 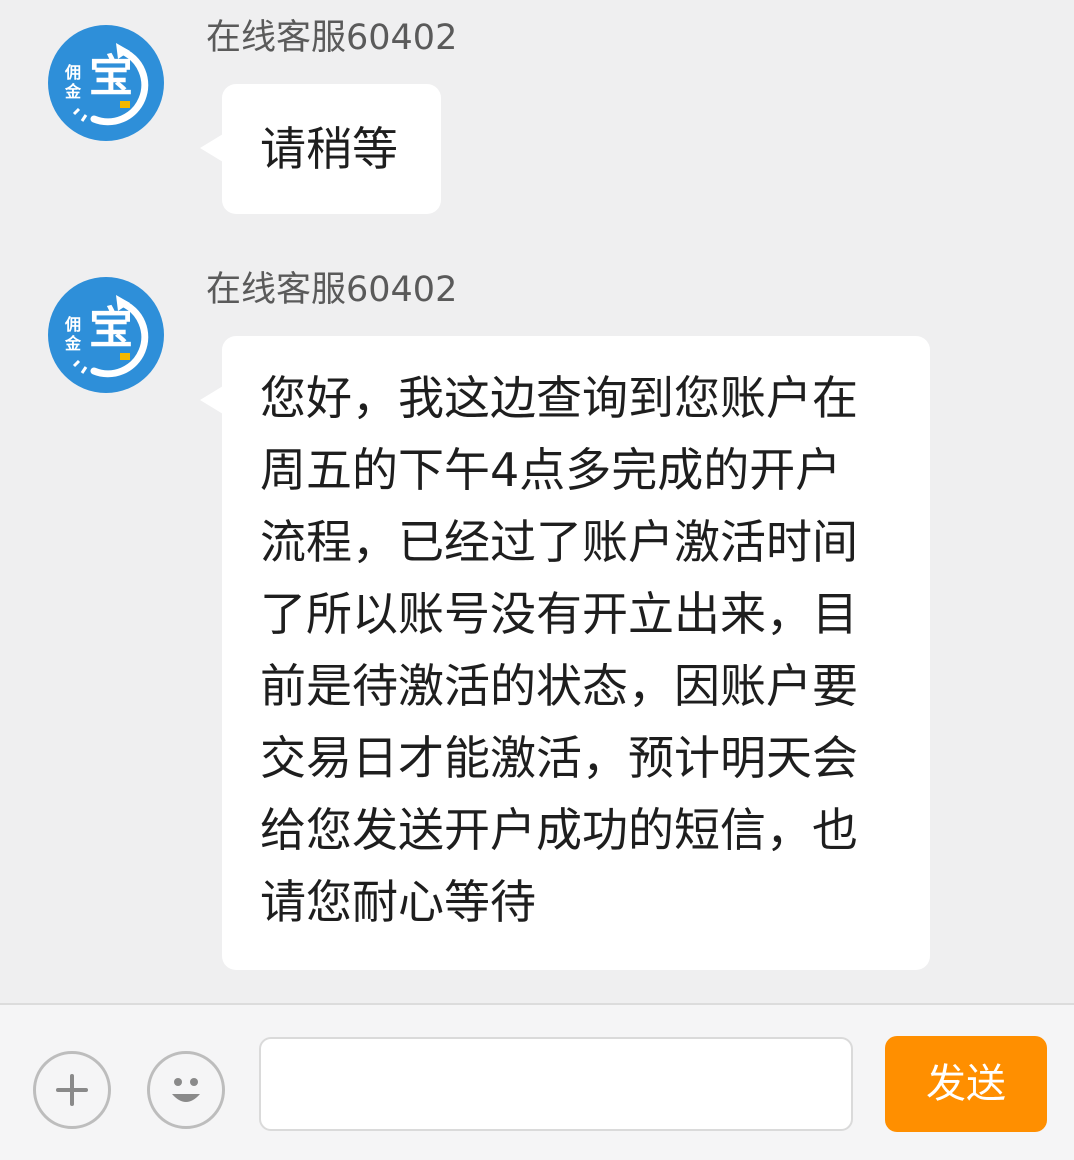 I want to click on message-text: 请稍等, so click(x=329, y=149).